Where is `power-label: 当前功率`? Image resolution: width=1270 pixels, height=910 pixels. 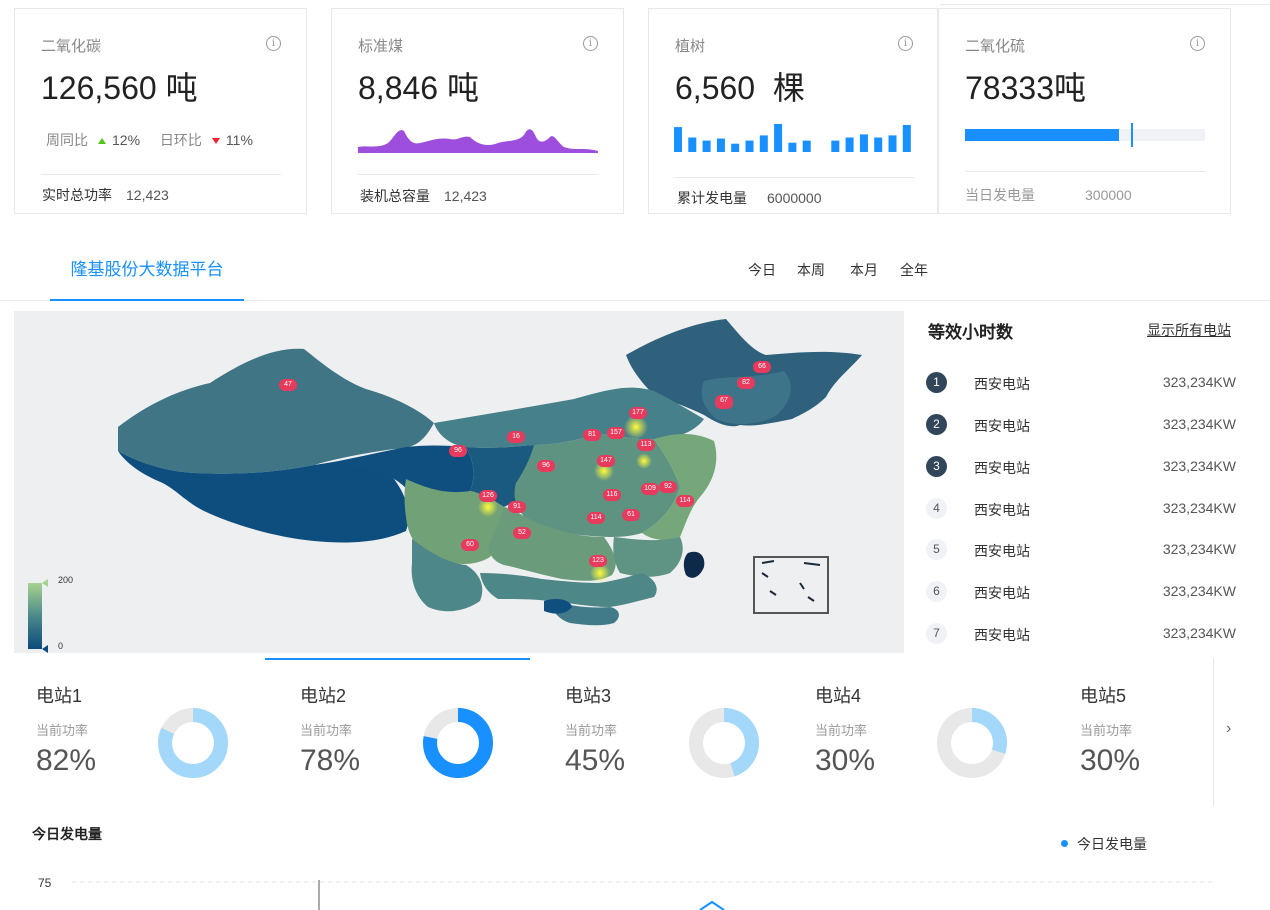 power-label: 当前功率 is located at coordinates (62, 730).